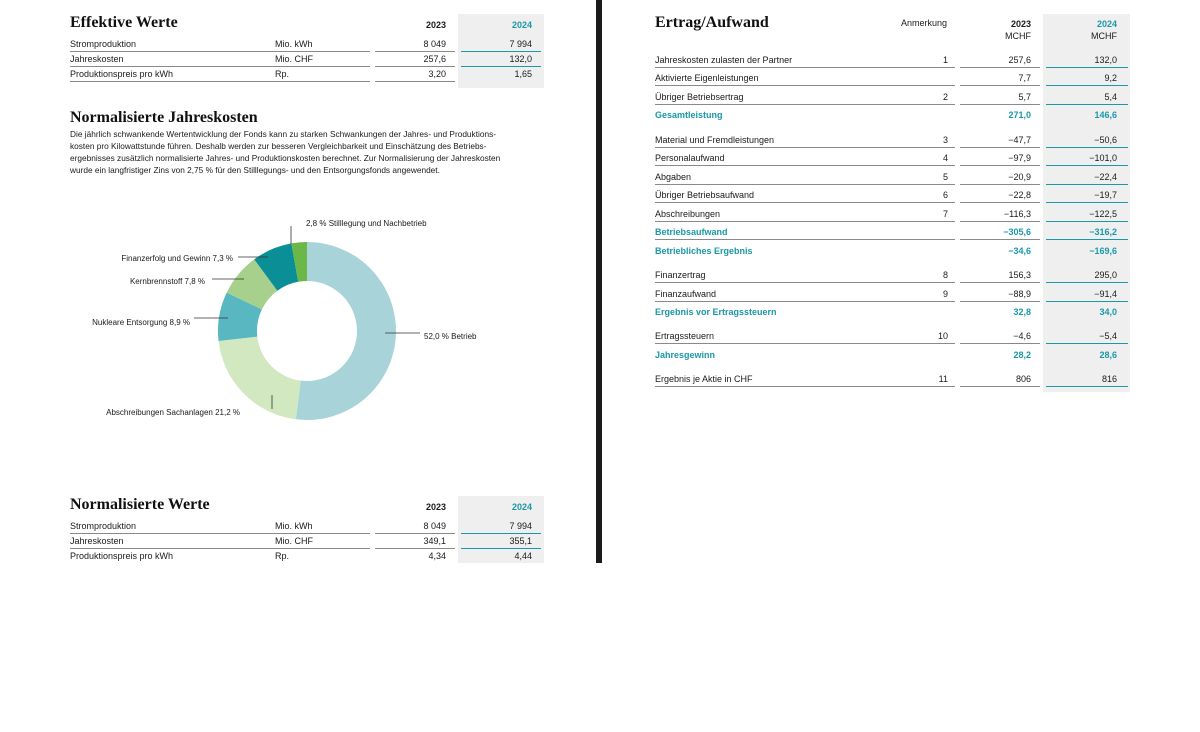  I want to click on column-unit-2024: MCHF, so click(1104, 36).